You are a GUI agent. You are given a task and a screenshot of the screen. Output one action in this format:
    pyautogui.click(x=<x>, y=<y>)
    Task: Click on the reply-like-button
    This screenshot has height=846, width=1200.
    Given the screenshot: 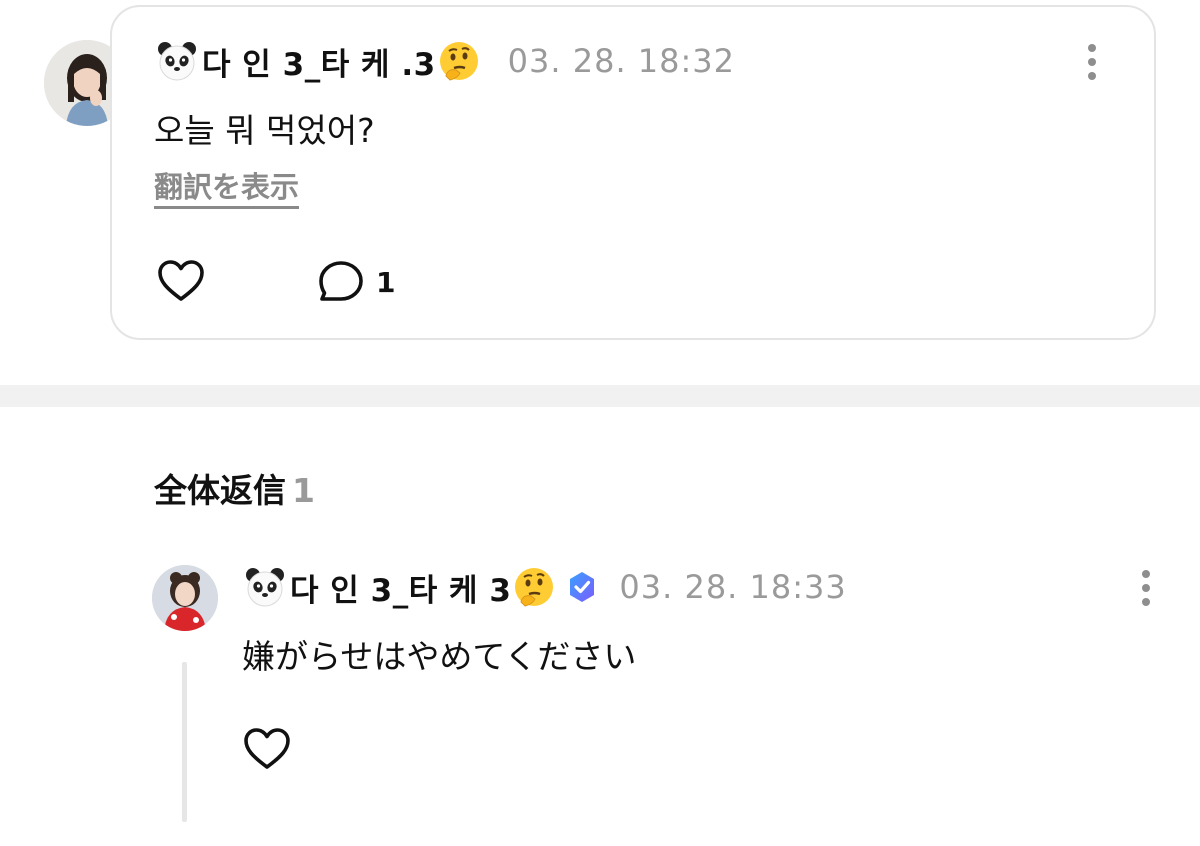 What is the action you would take?
    pyautogui.click(x=267, y=749)
    